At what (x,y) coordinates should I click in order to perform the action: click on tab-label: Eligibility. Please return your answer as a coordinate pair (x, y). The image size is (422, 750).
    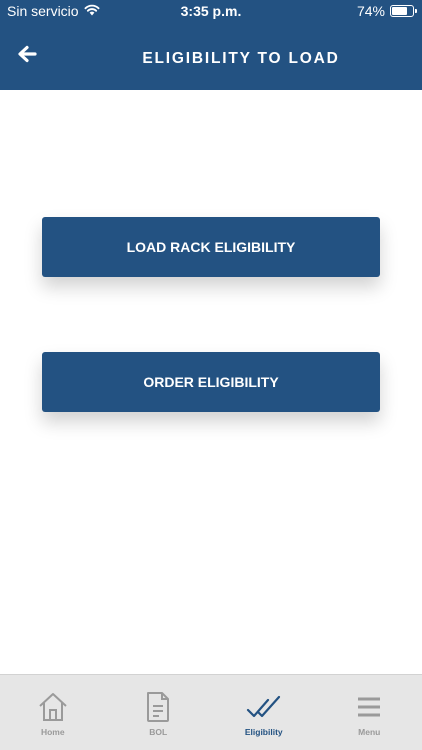
    Looking at the image, I should click on (263, 732).